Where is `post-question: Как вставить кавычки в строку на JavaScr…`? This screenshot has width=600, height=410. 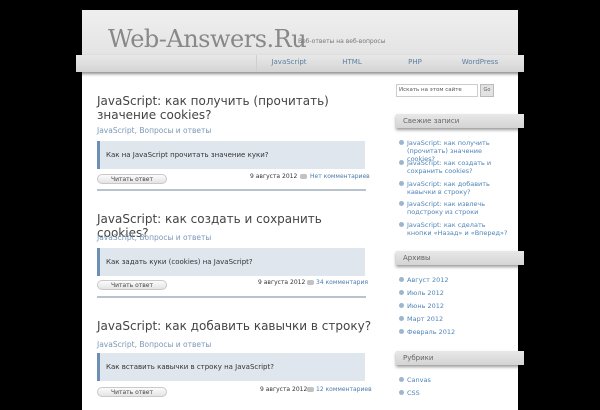 post-question: Как вставить кавычки в строку на JavaScr… is located at coordinates (231, 367).